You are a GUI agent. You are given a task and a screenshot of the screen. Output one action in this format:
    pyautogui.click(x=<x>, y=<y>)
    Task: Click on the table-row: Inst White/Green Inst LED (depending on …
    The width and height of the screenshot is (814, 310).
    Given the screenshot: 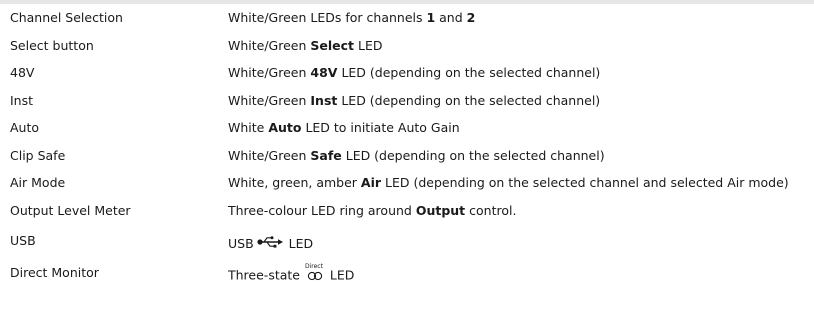 What is the action you would take?
    pyautogui.click(x=407, y=101)
    